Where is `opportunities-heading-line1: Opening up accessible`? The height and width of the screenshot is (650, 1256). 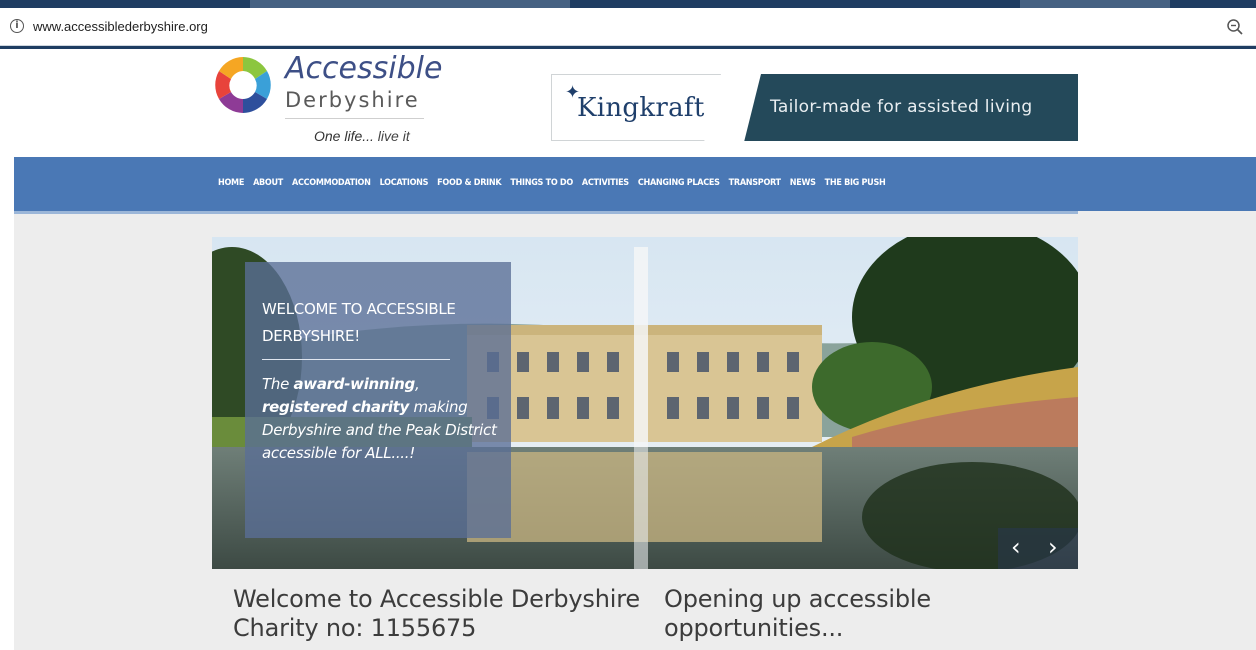 opportunities-heading-line1: Opening up accessible is located at coordinates (797, 599).